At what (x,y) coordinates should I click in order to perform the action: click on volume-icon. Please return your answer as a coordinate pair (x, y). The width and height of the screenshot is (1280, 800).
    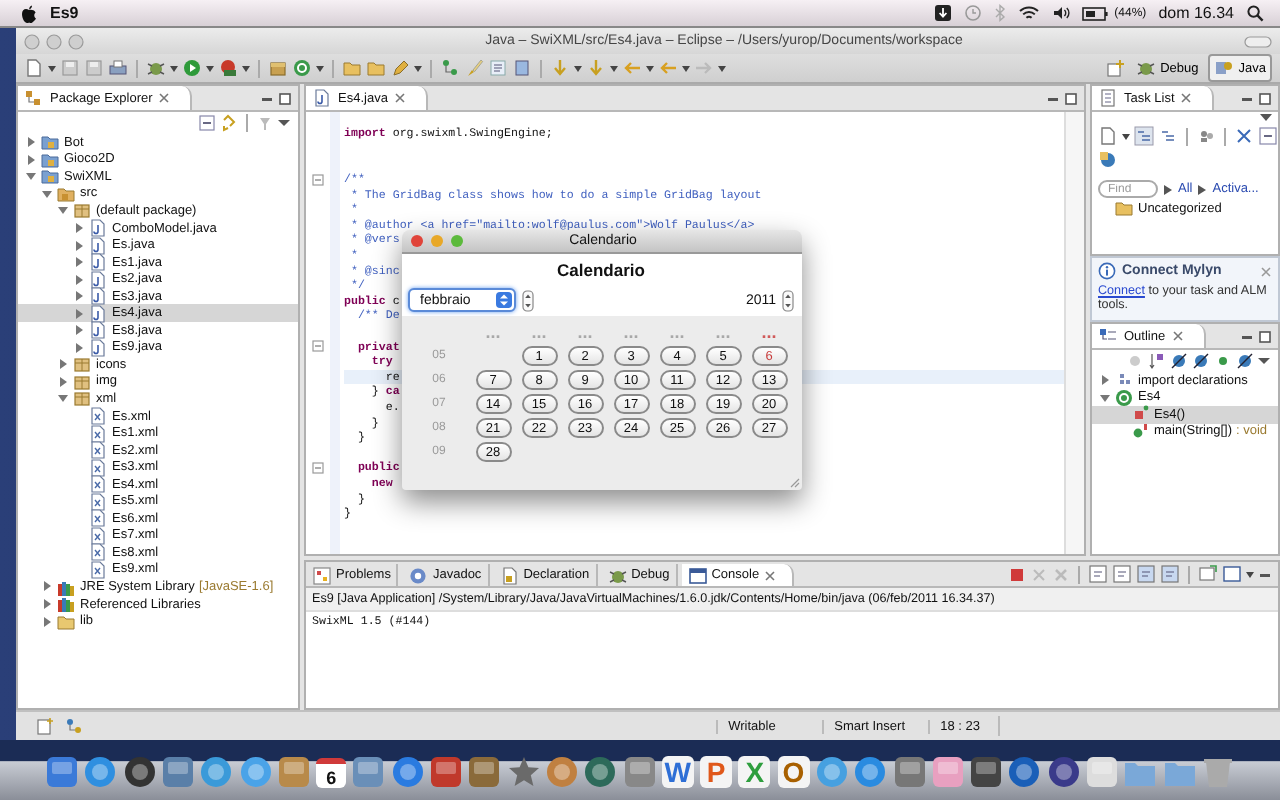
    Looking at the image, I should click on (1061, 13).